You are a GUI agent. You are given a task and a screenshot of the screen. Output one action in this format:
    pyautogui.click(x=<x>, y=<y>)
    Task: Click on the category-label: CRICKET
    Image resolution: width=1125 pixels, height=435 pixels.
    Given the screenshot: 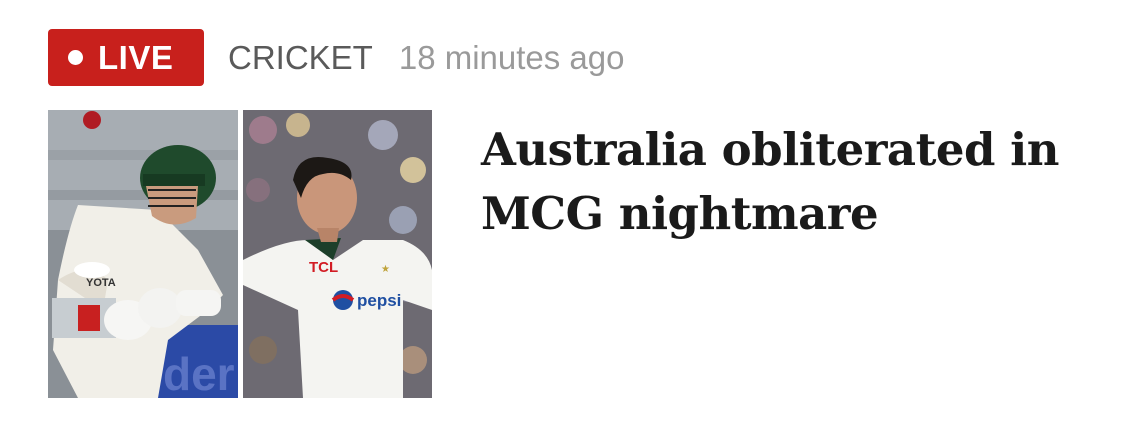 What is the action you would take?
    pyautogui.click(x=300, y=58)
    